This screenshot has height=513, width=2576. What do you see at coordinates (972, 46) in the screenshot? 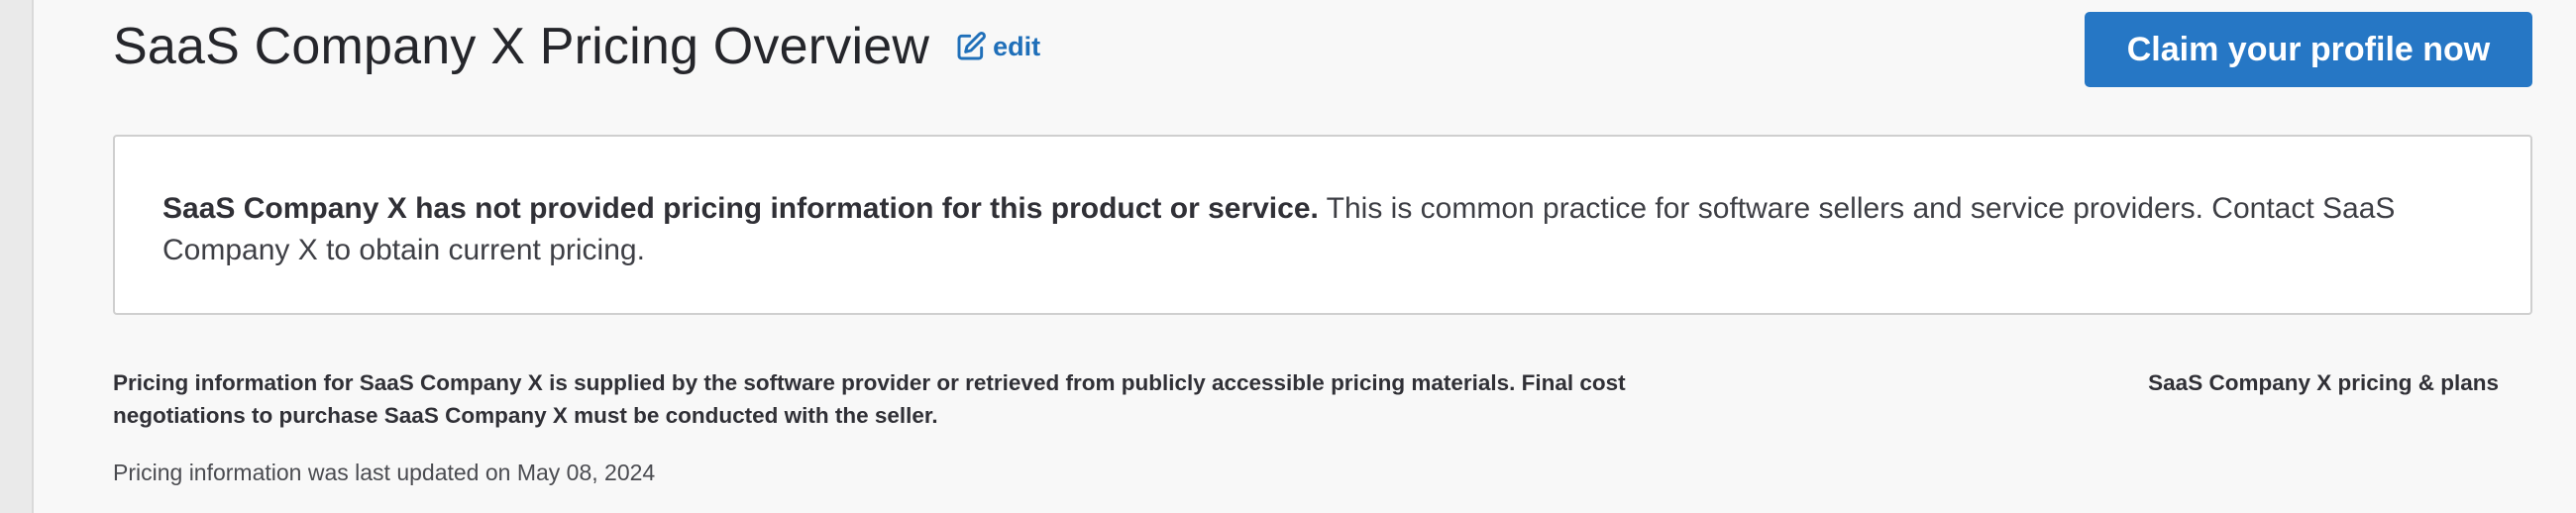
I see `edit-icon` at bounding box center [972, 46].